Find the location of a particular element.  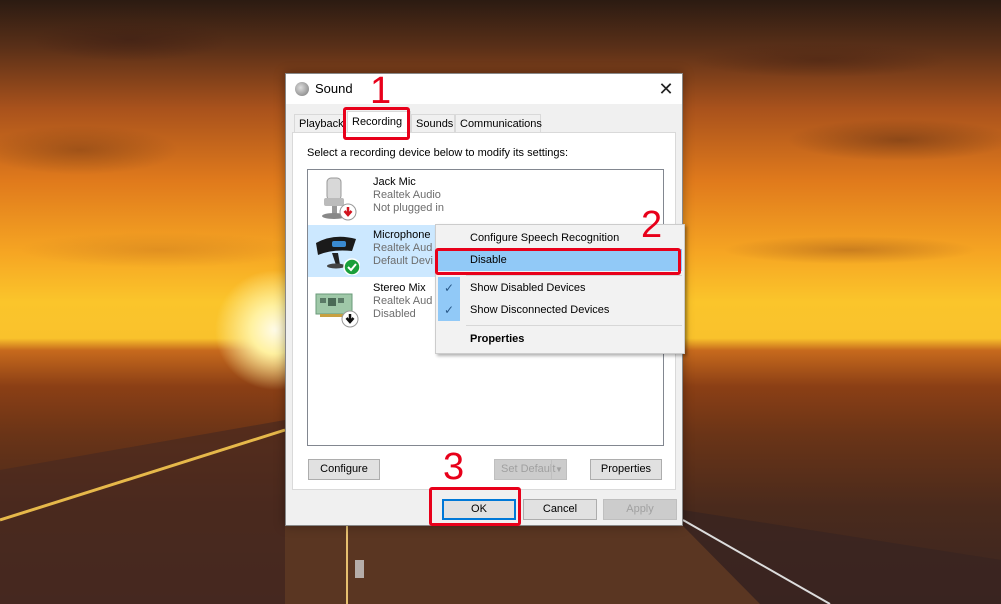

window-title: Sound is located at coordinates (334, 88).